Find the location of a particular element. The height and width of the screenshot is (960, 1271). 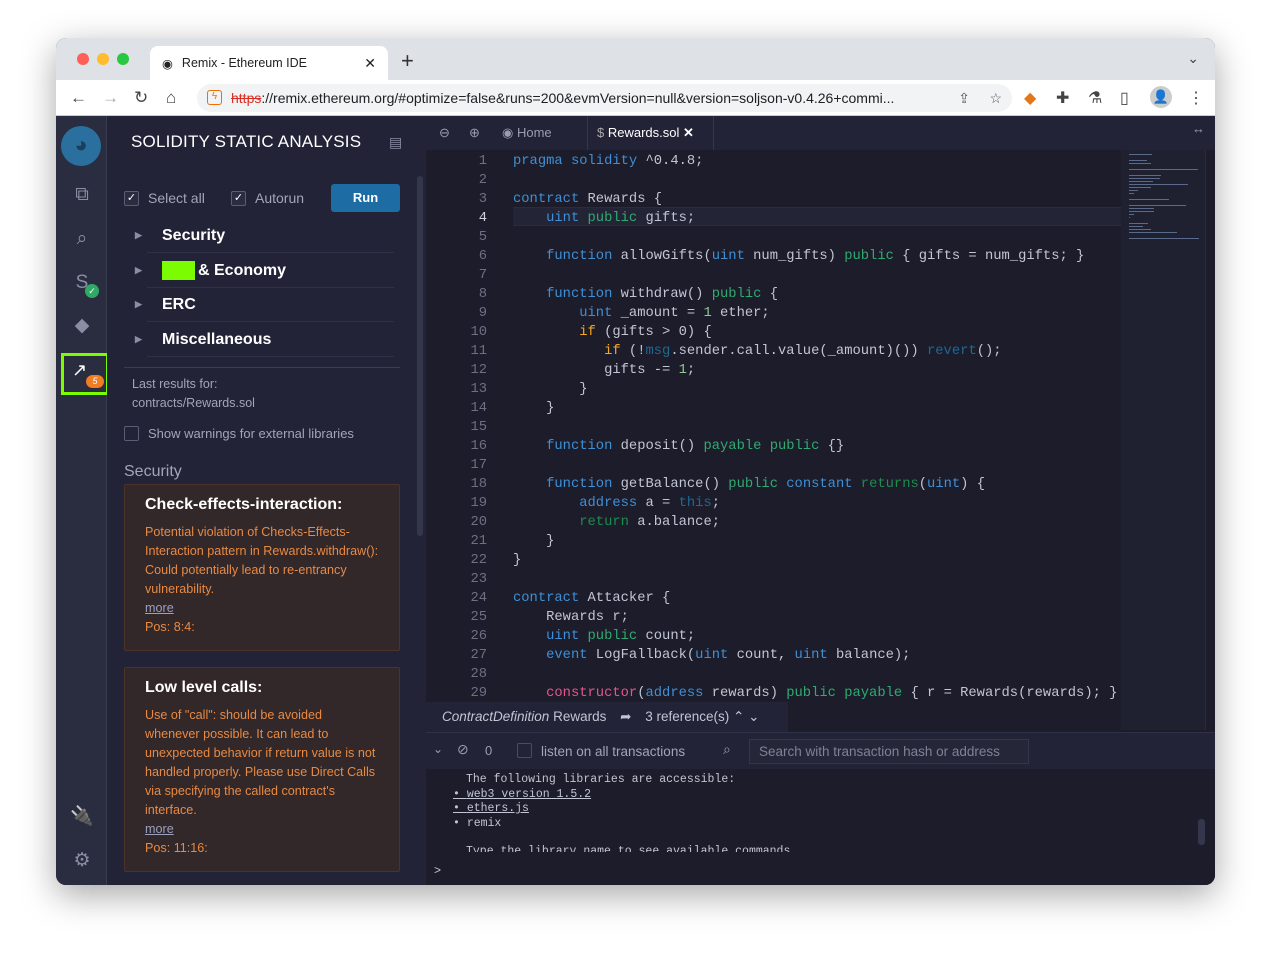

line-number: 23 is located at coordinates (478, 579).